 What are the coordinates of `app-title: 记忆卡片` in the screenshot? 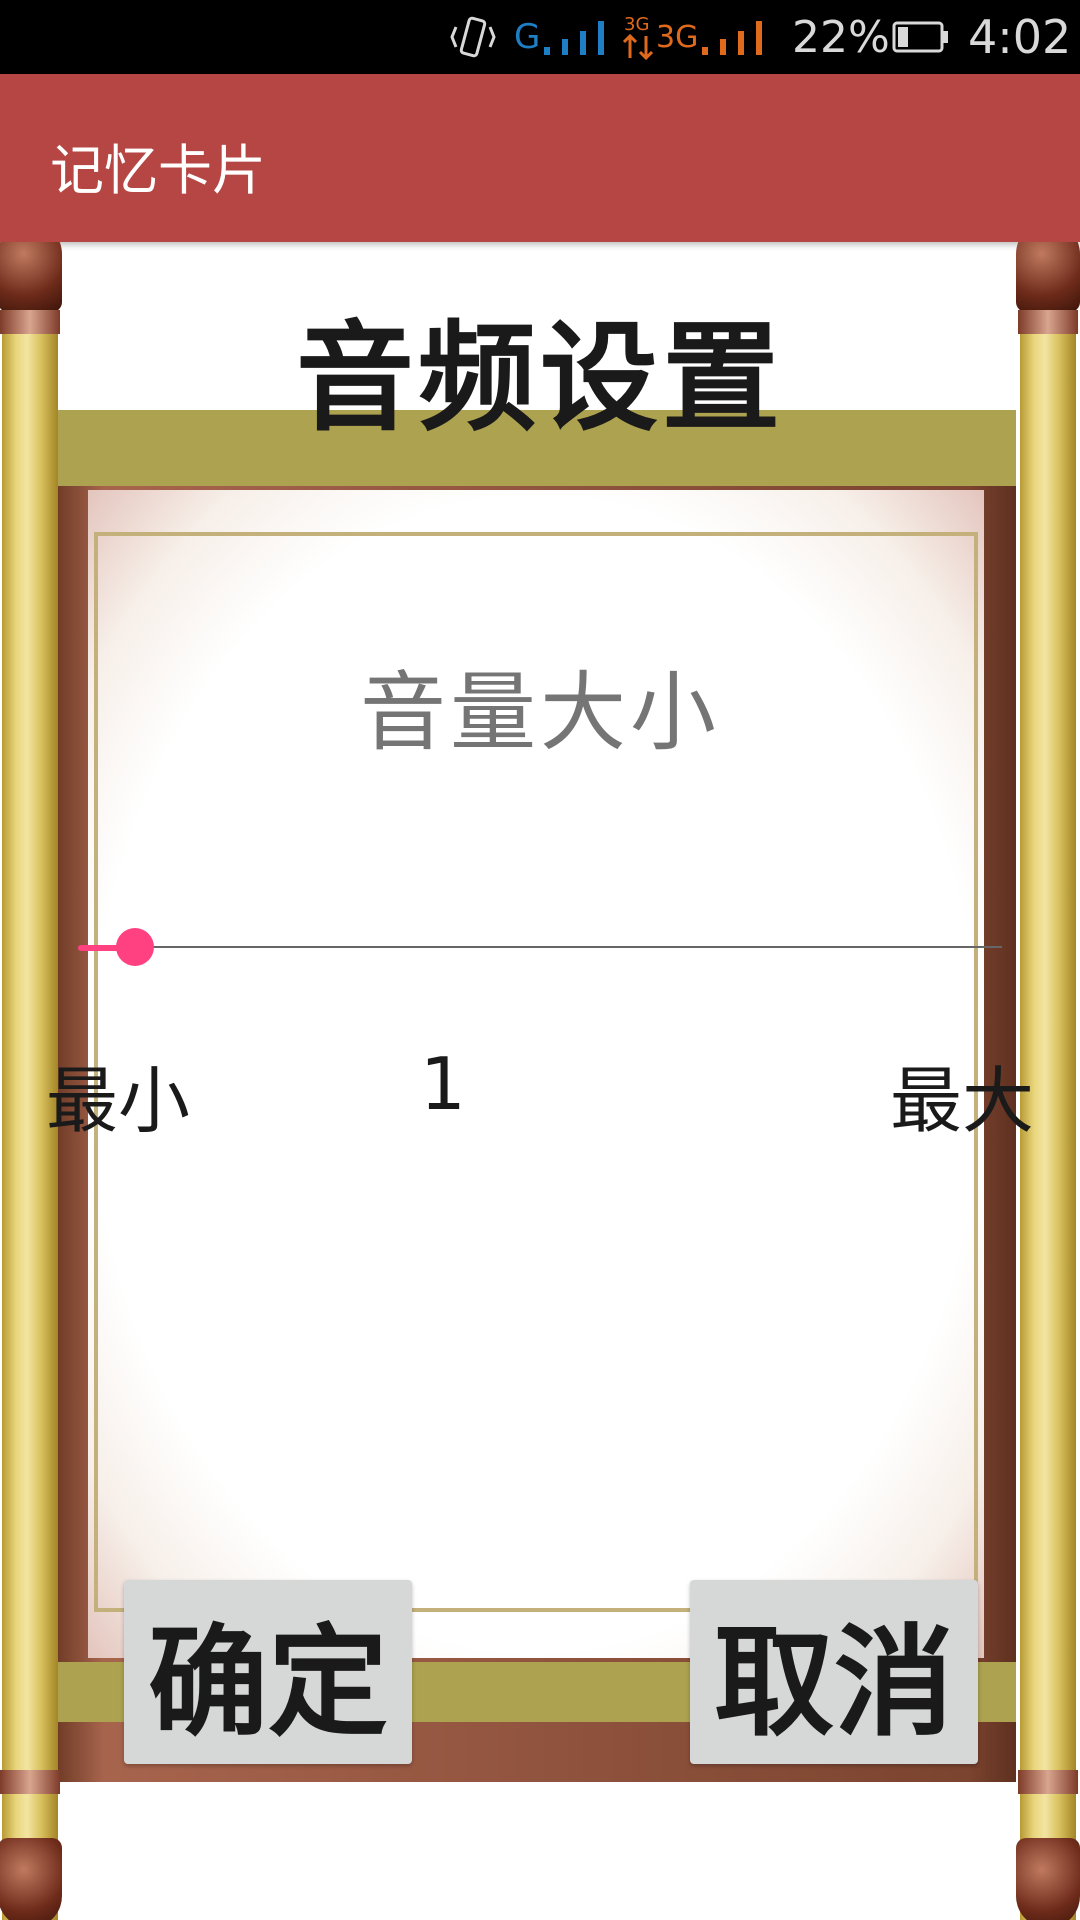 It's located at (158, 170).